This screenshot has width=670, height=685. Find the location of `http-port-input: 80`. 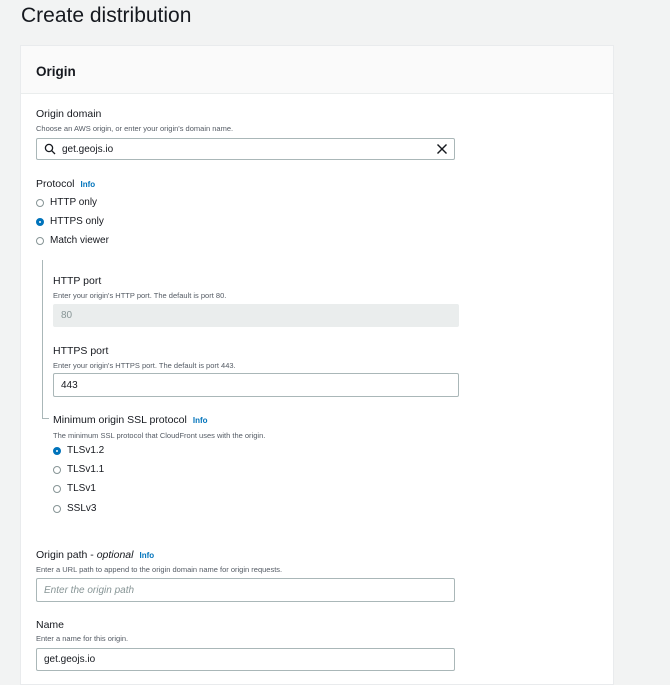

http-port-input: 80 is located at coordinates (256, 315).